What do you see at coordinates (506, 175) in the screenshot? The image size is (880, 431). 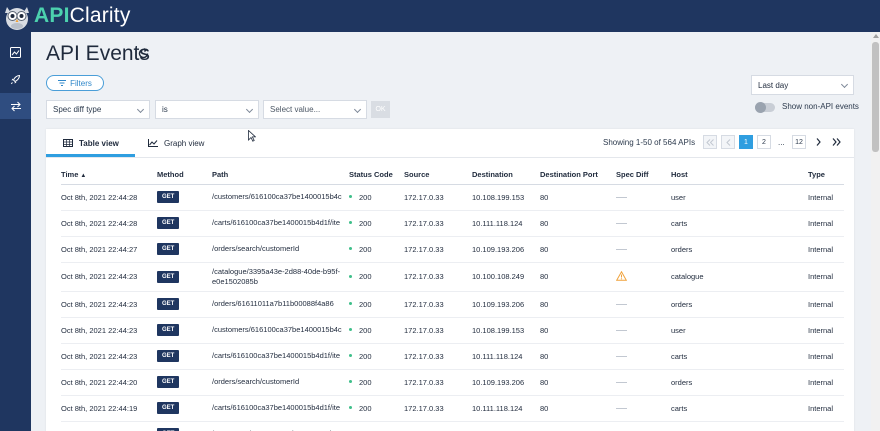 I see `column-header-destination: Destination` at bounding box center [506, 175].